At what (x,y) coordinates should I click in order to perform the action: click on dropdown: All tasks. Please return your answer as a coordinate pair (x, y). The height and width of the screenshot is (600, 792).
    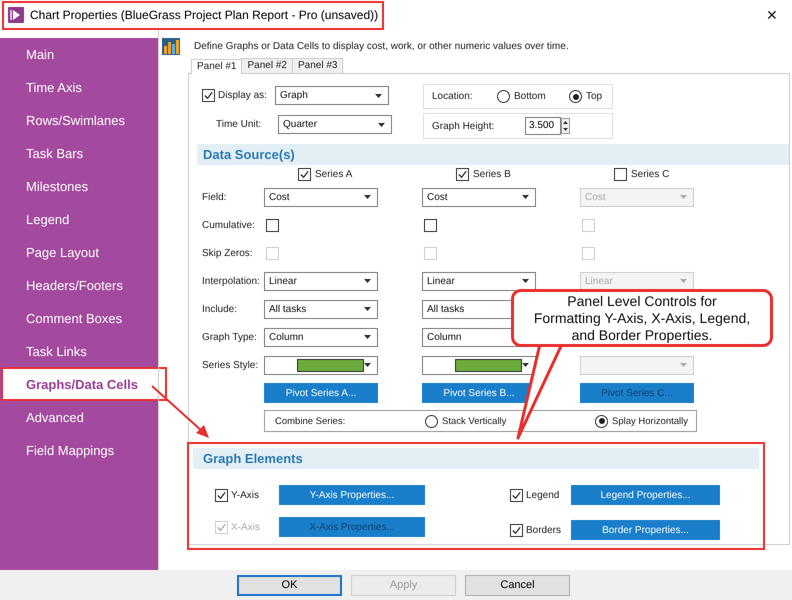
    Looking at the image, I should click on (321, 309).